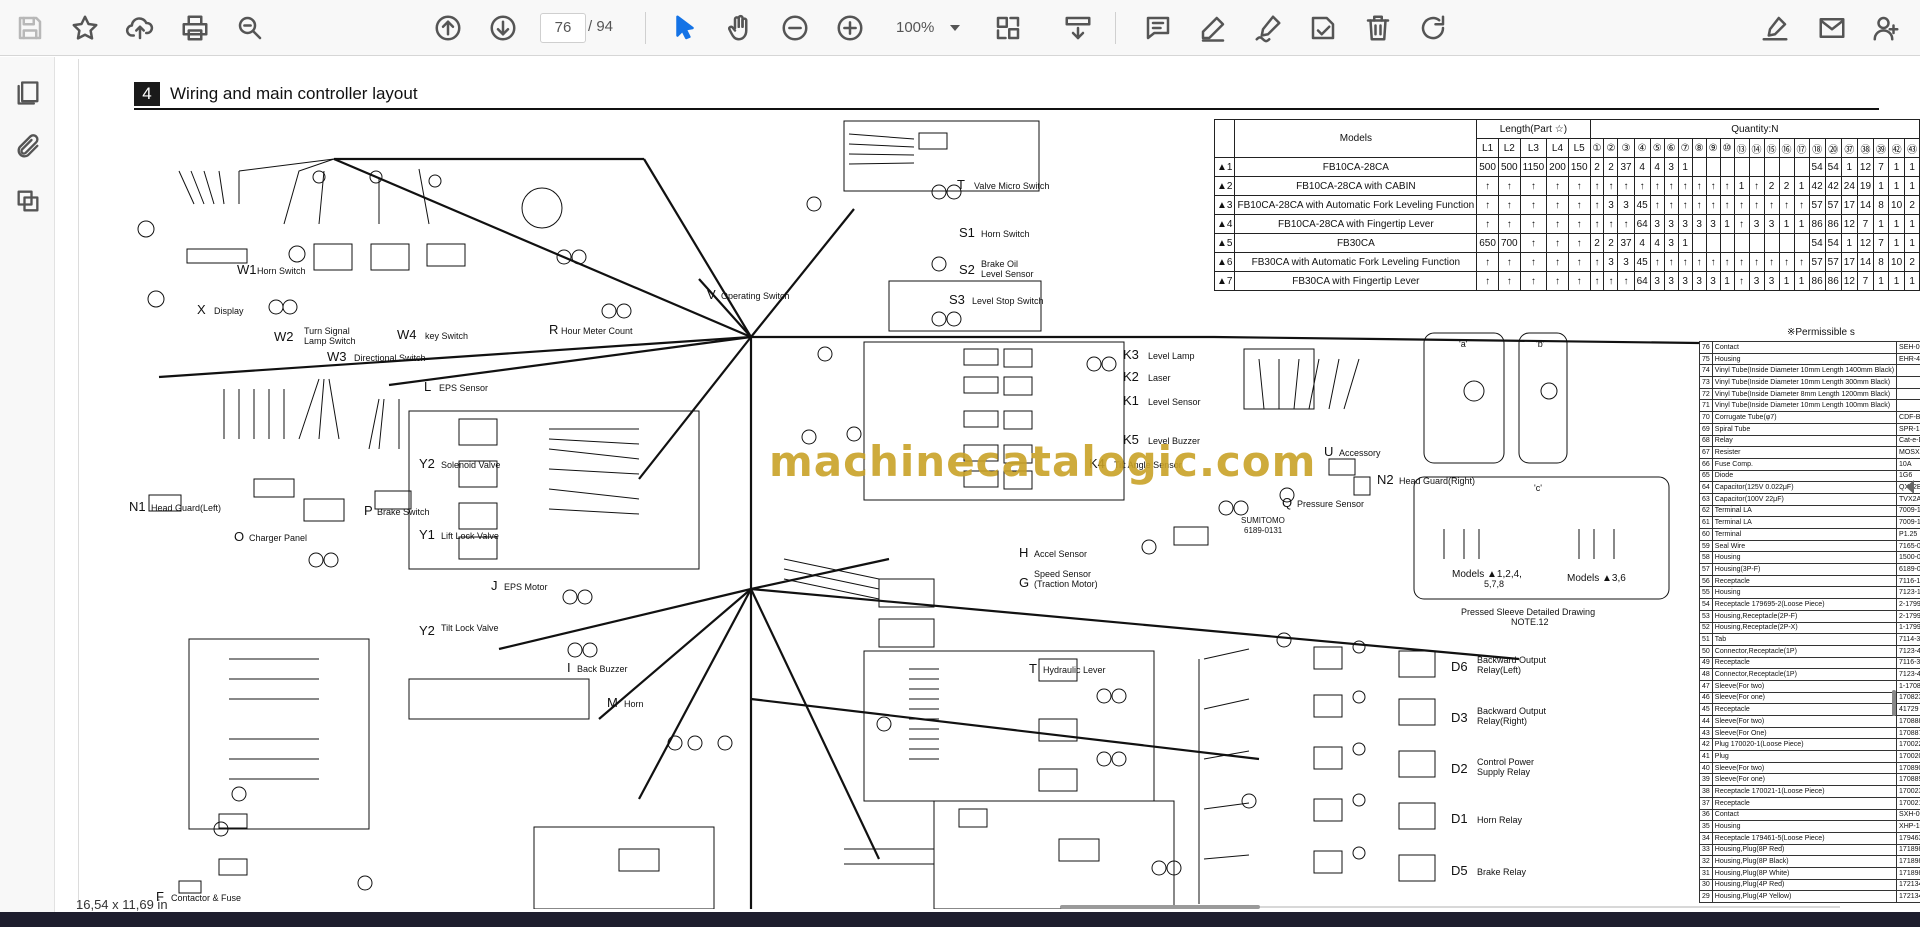 Image resolution: width=1920 pixels, height=927 pixels. Describe the element at coordinates (503, 28) in the screenshot. I see `arrow-down-circle-icon` at that location.